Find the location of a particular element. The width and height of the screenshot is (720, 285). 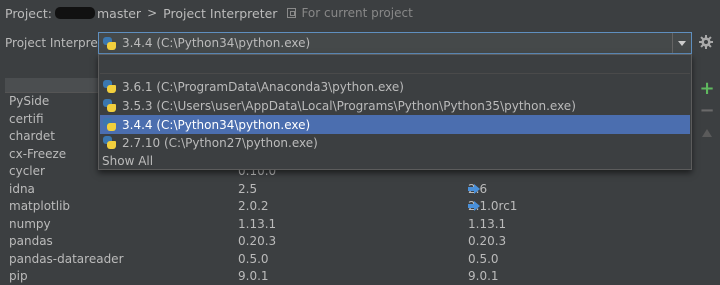

interpreter-selected: 3.4.4 (C:\Python34\python.exe) is located at coordinates (206, 43).